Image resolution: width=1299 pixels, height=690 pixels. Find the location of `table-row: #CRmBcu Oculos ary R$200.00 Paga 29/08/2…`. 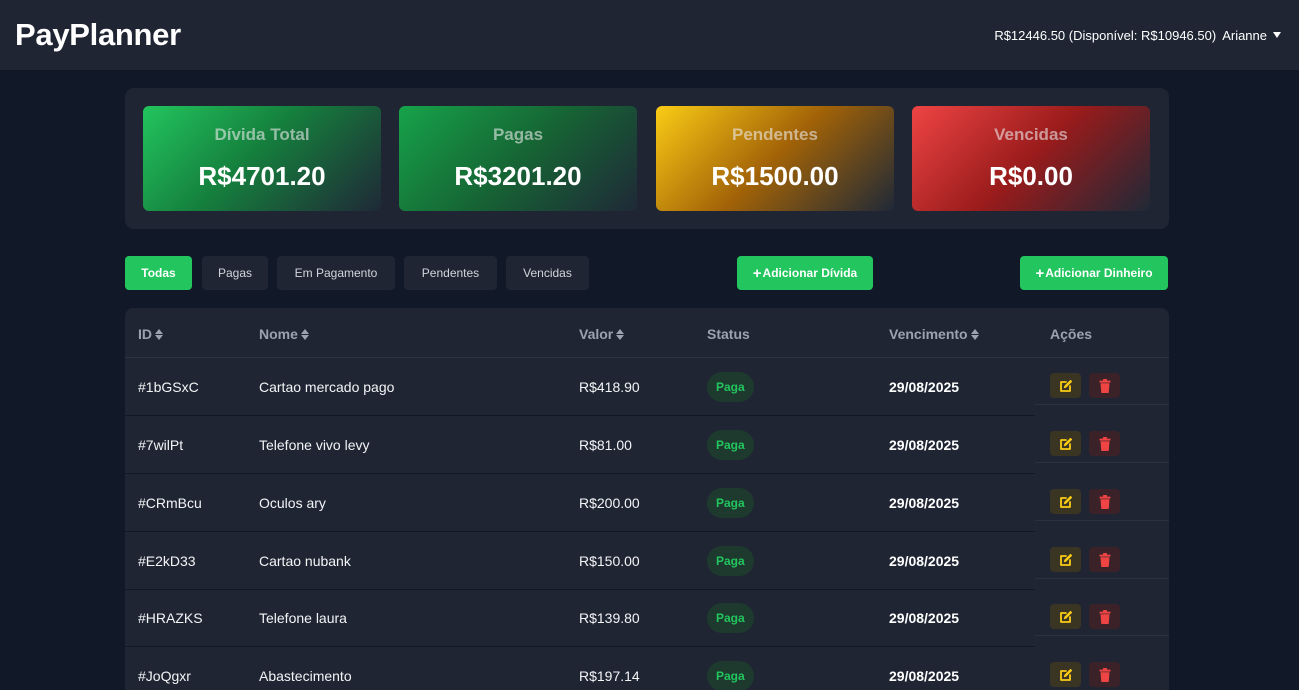

table-row: #CRmBcu Oculos ary R$200.00 Paga 29/08/2… is located at coordinates (647, 503).